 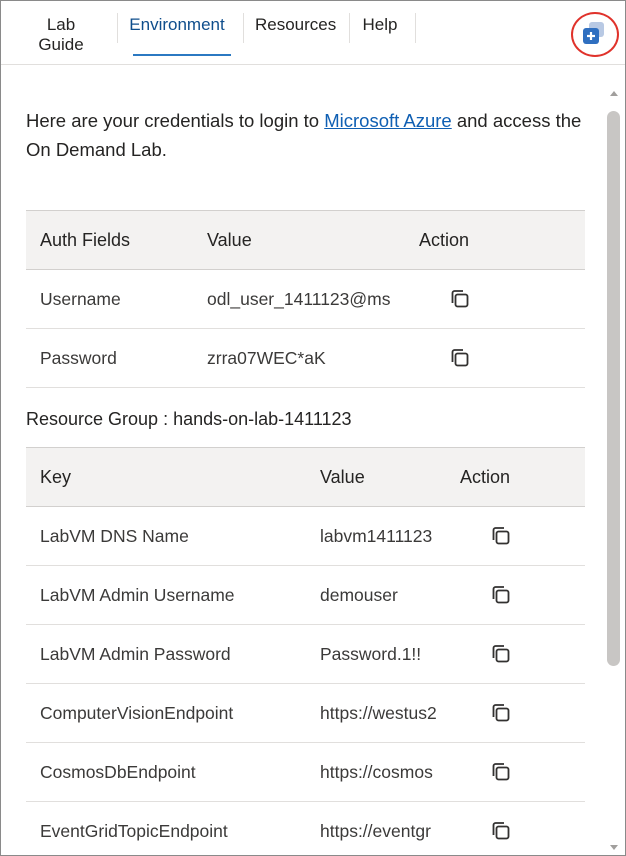 I want to click on key-cell: EventGridTopicEndpoint, so click(x=166, y=828).